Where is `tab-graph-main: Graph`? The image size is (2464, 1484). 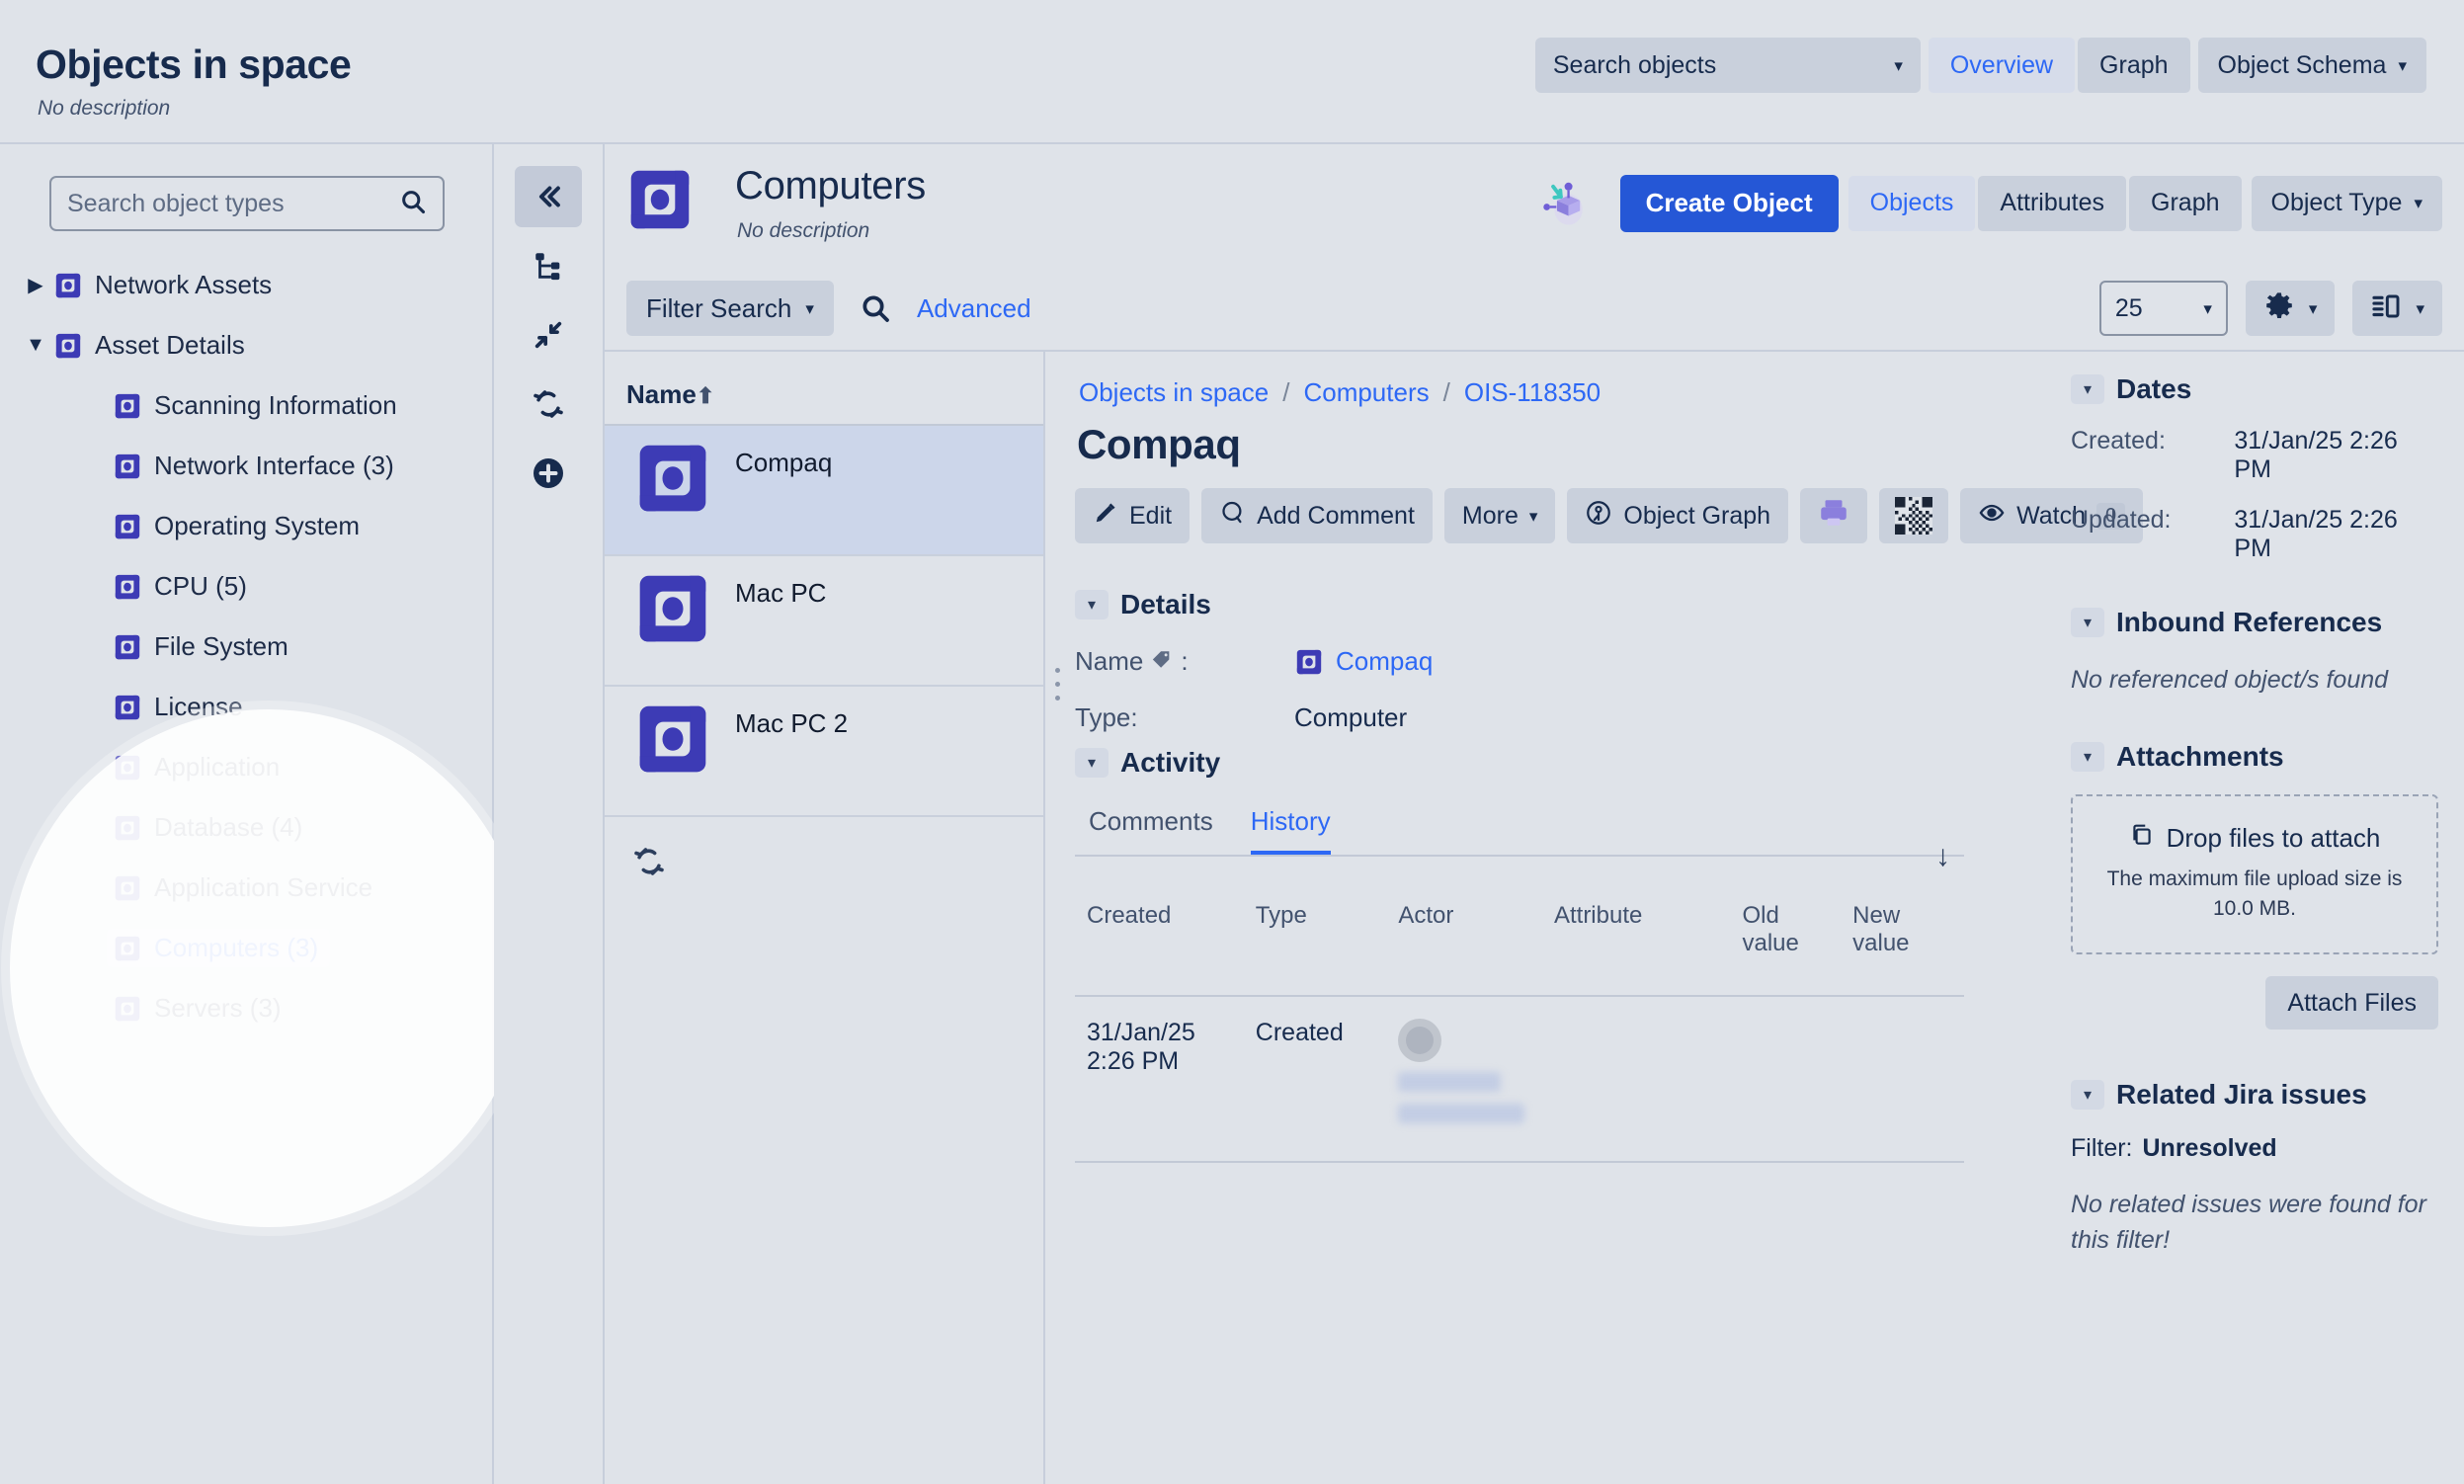
tab-graph-main: Graph is located at coordinates (2185, 203).